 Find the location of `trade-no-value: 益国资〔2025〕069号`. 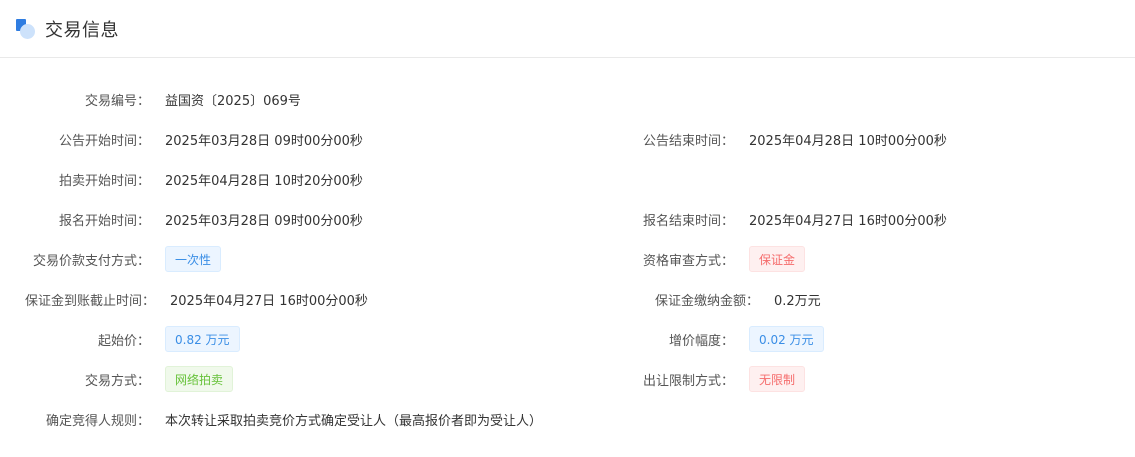

trade-no-value: 益国资〔2025〕069号 is located at coordinates (233, 101).